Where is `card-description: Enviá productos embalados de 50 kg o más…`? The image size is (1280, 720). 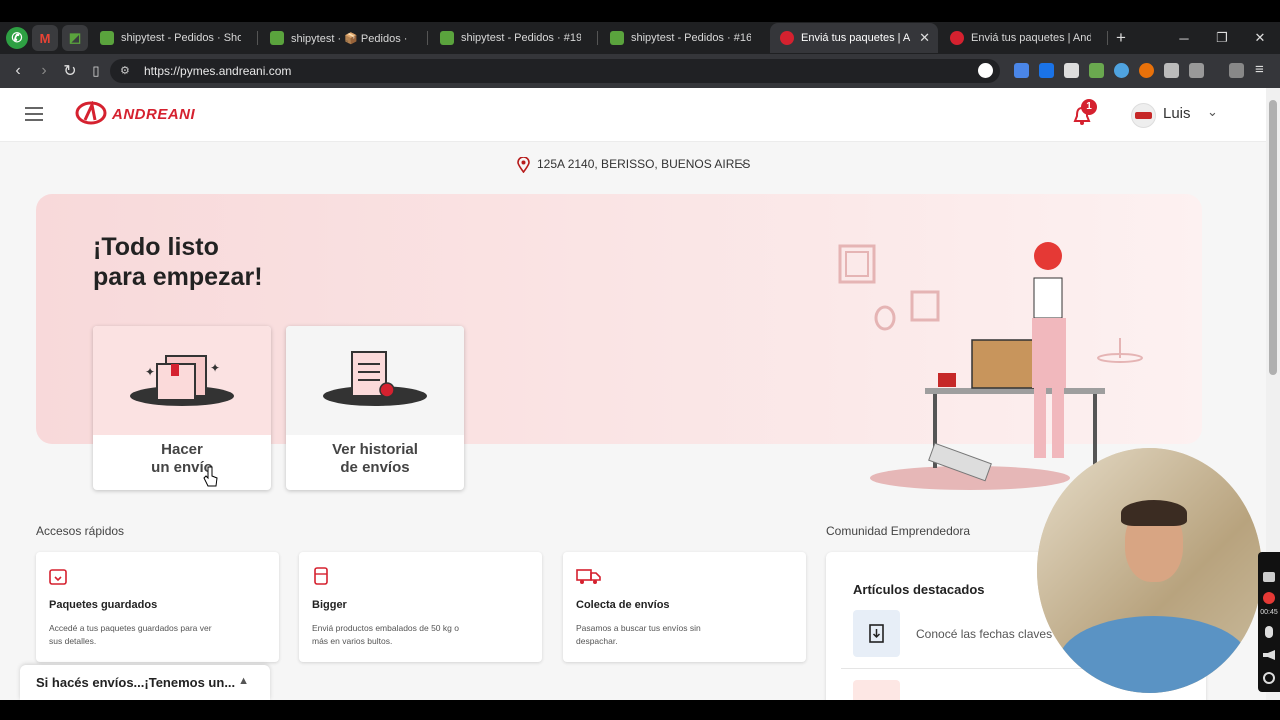 card-description: Enviá productos embalados de 50 kg o más… is located at coordinates (385, 634).